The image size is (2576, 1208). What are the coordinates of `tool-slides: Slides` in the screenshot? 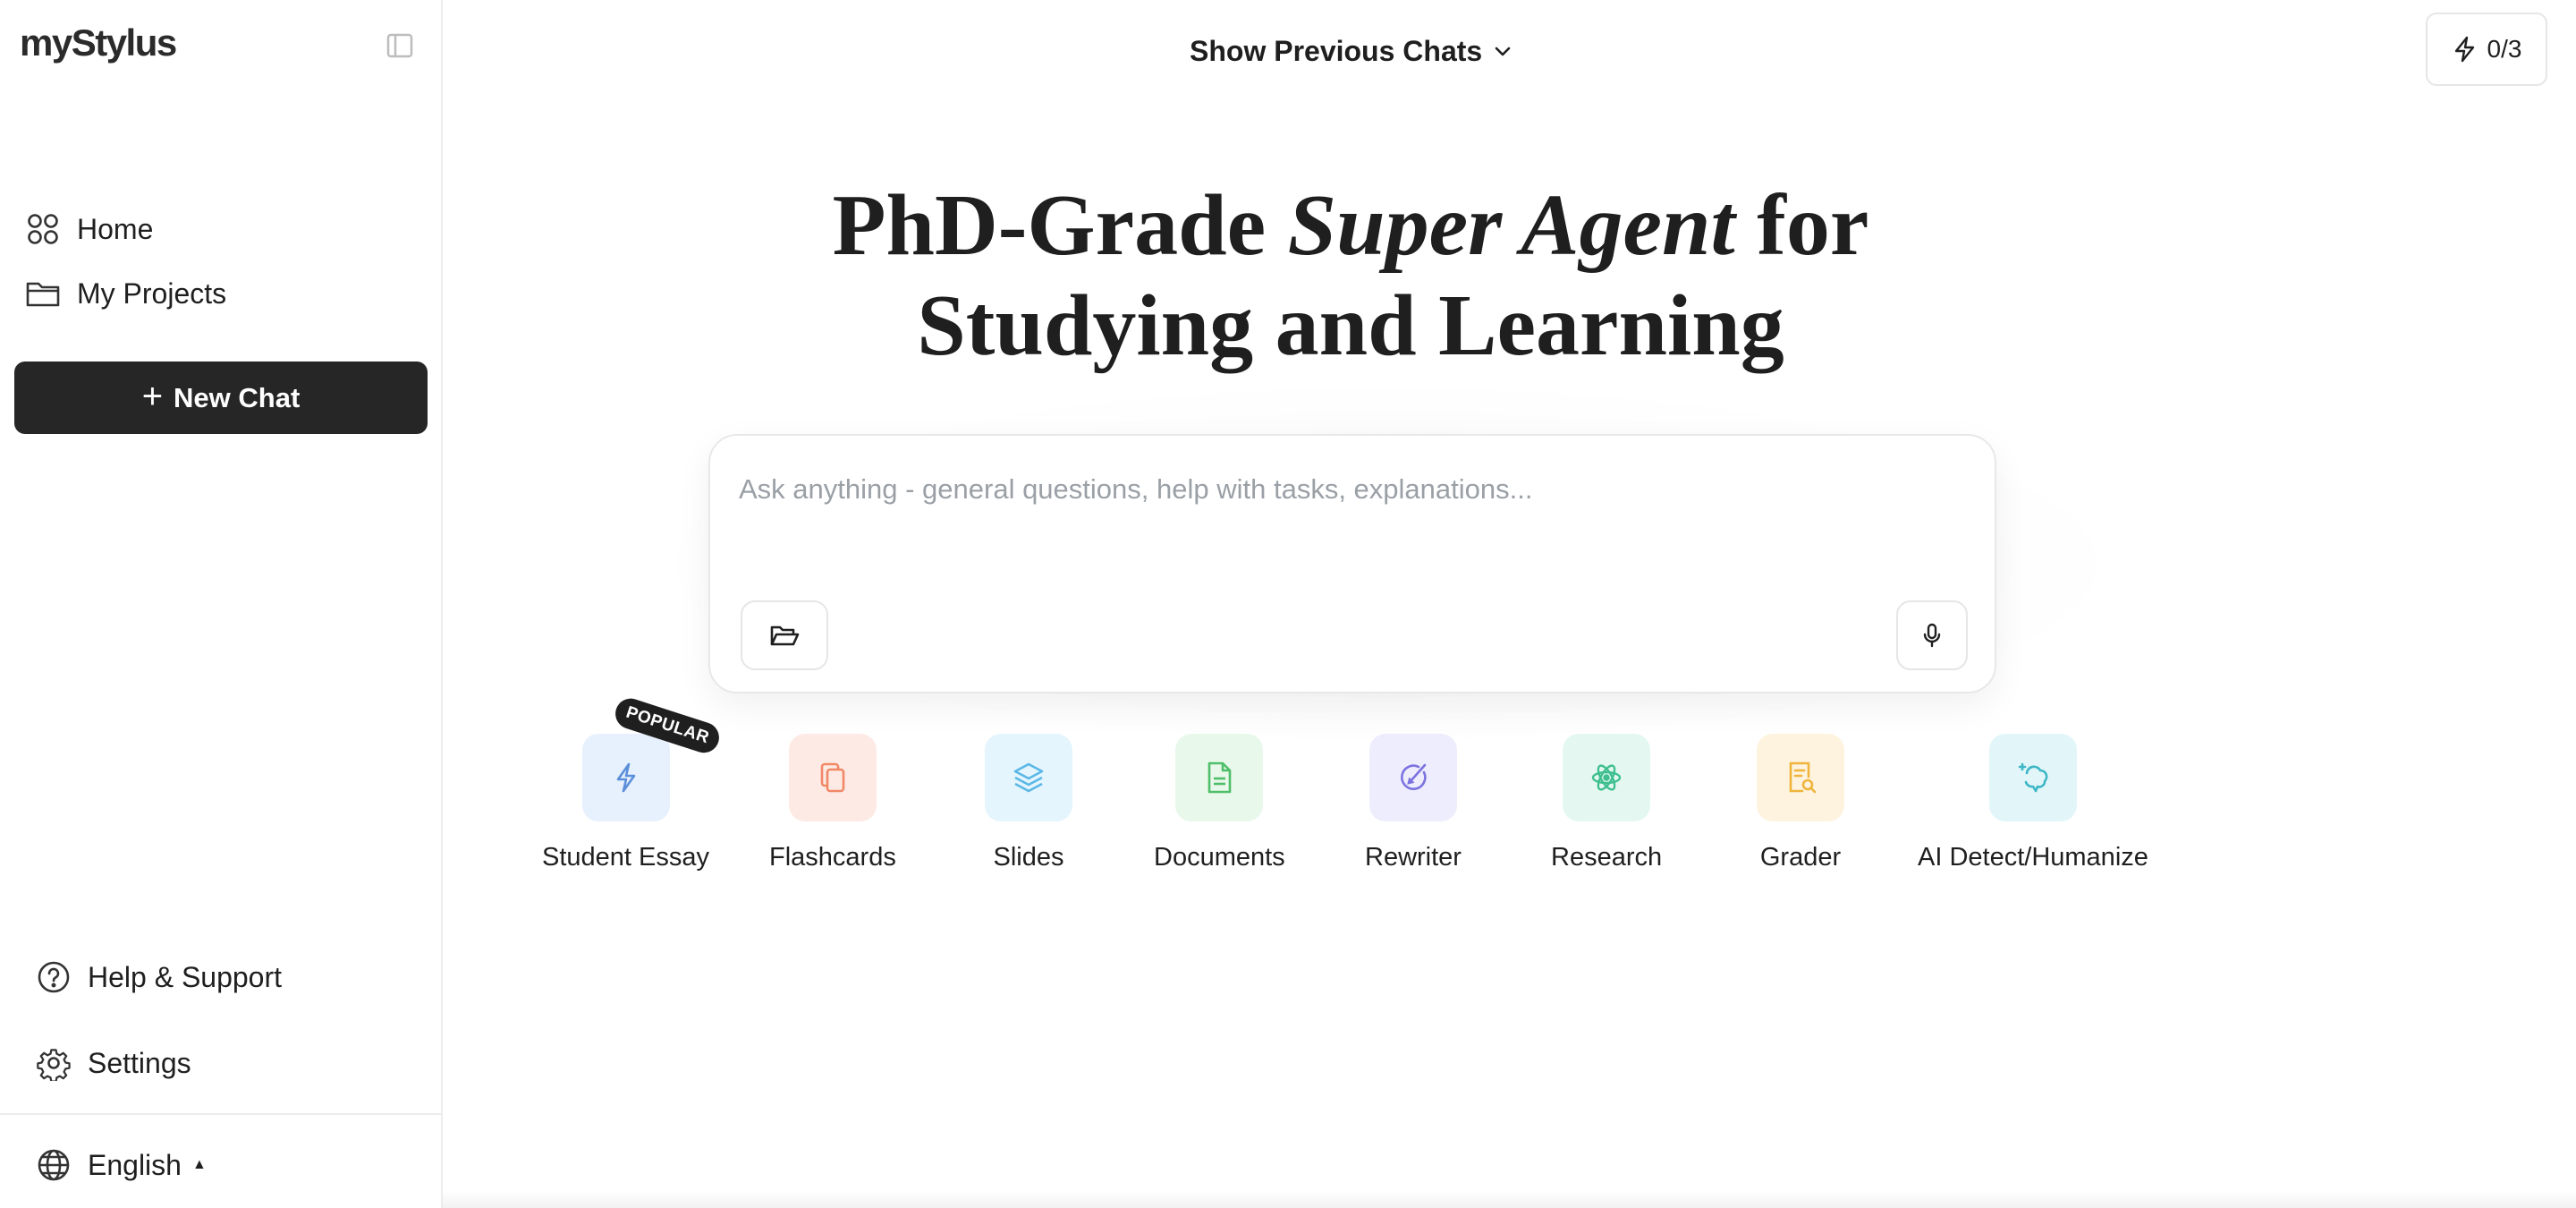 It's located at (1028, 803).